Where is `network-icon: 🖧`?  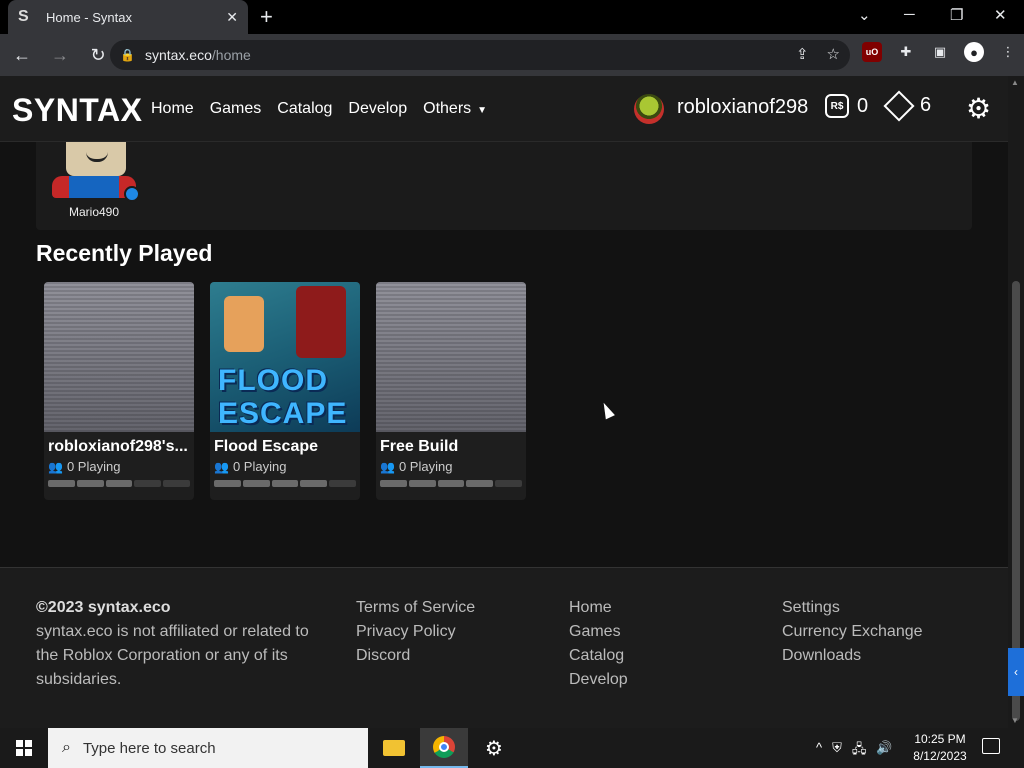 network-icon: 🖧 is located at coordinates (859, 751).